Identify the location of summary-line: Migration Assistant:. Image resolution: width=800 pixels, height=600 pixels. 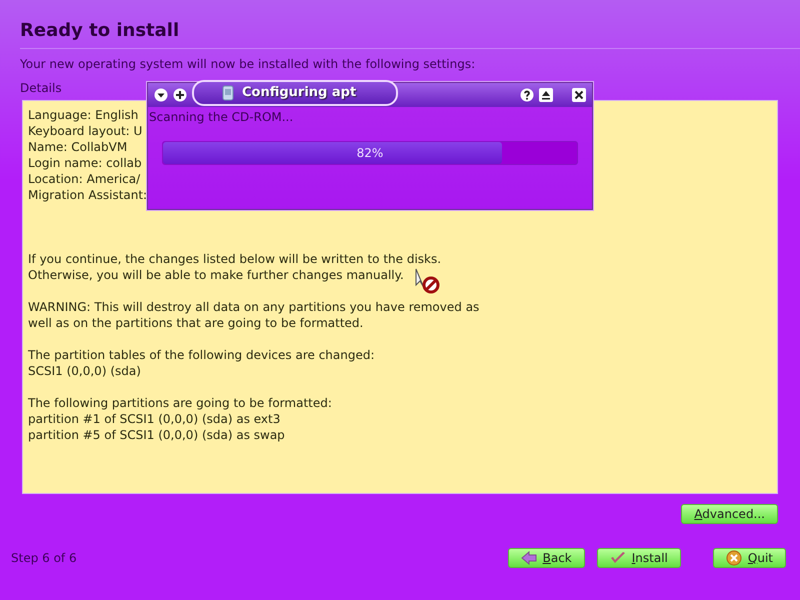
(88, 195).